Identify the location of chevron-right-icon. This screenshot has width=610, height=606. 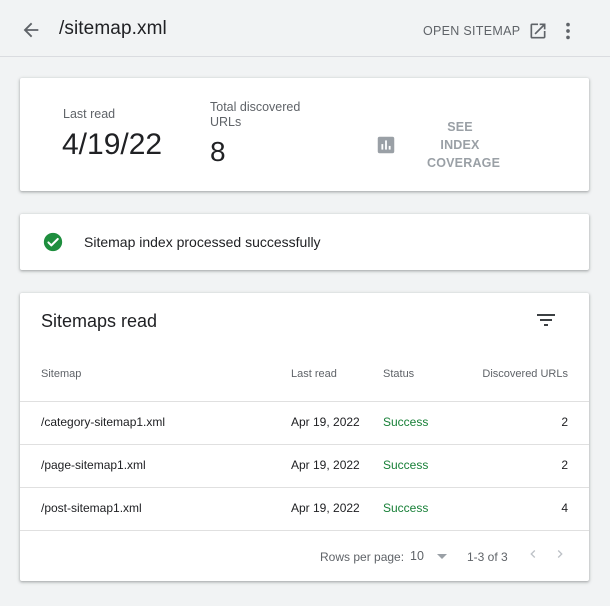
(560, 554).